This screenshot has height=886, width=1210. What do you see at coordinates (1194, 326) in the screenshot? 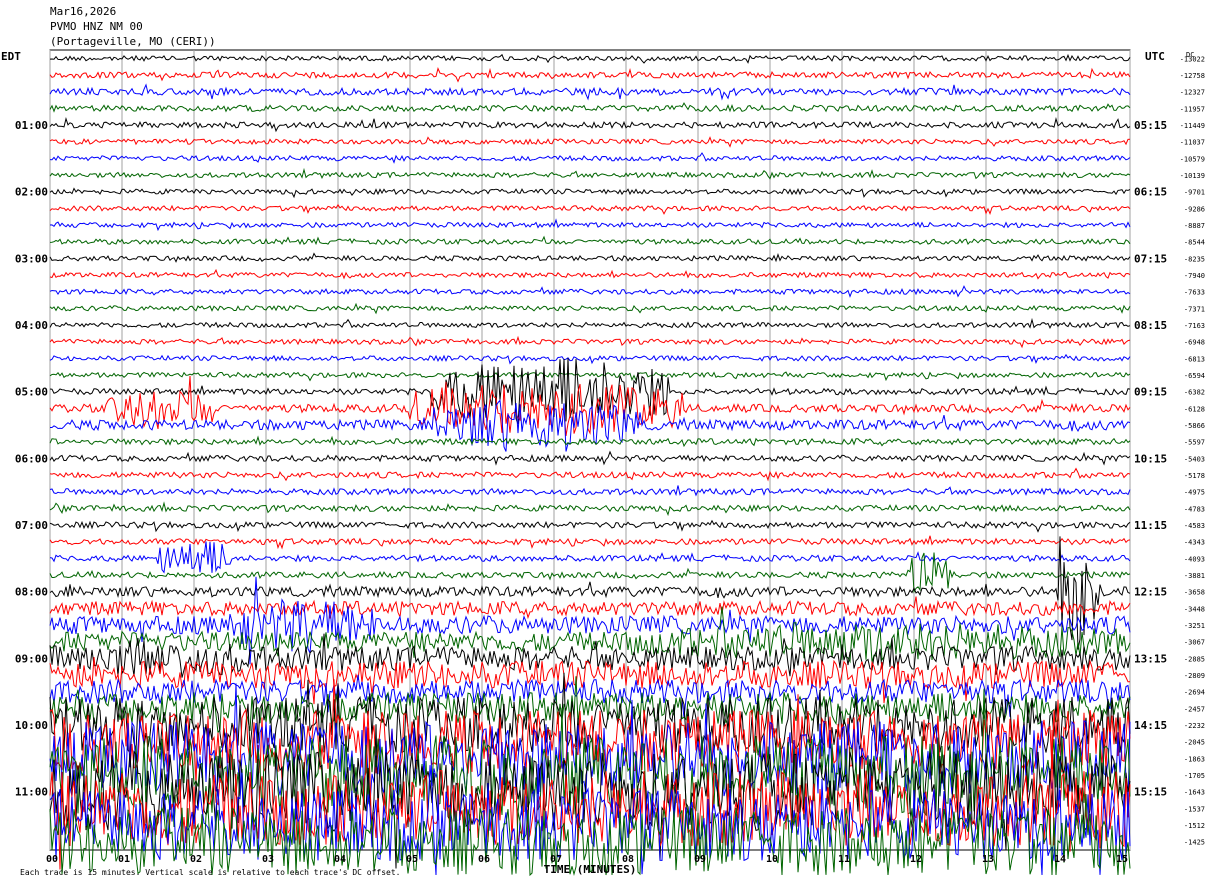
I see `dc-offset-label: -7163` at bounding box center [1194, 326].